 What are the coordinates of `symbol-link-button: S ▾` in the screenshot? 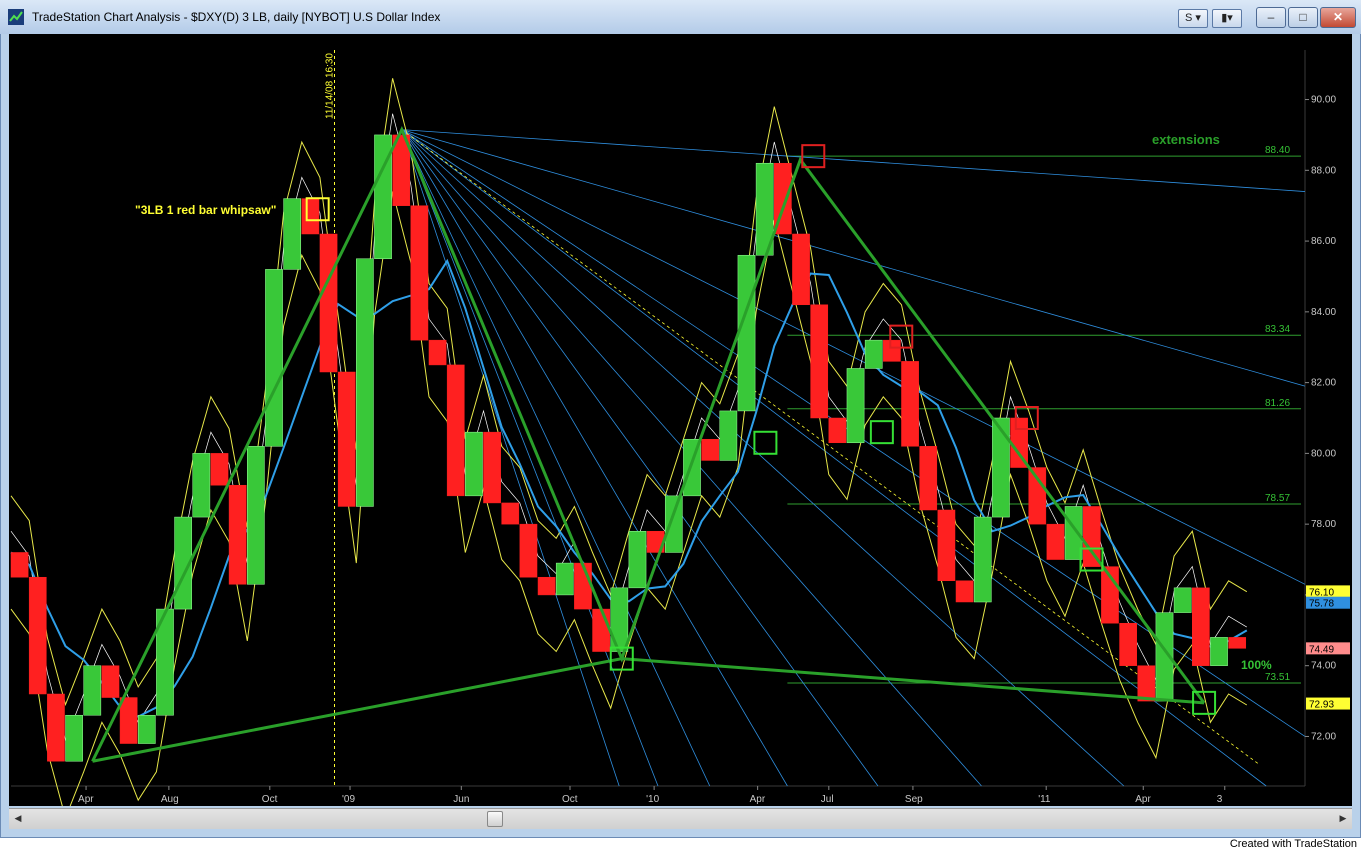 It's located at (1193, 18).